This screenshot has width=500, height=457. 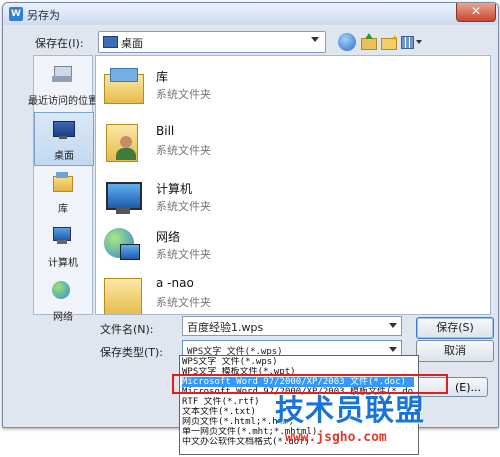 What do you see at coordinates (350, 410) in the screenshot?
I see `watermark-title: 技术员联盟` at bounding box center [350, 410].